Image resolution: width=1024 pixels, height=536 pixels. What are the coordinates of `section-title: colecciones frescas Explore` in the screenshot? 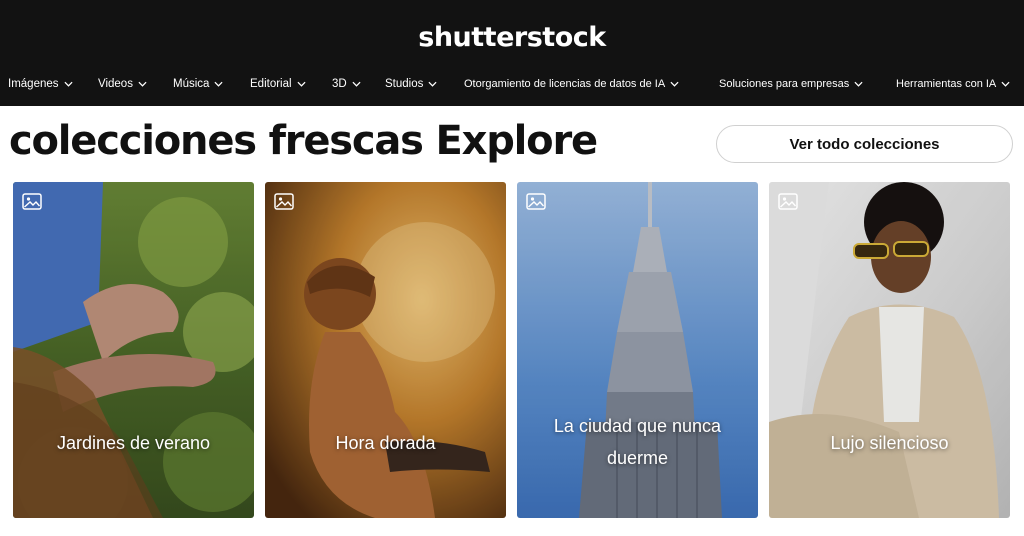 It's located at (303, 141).